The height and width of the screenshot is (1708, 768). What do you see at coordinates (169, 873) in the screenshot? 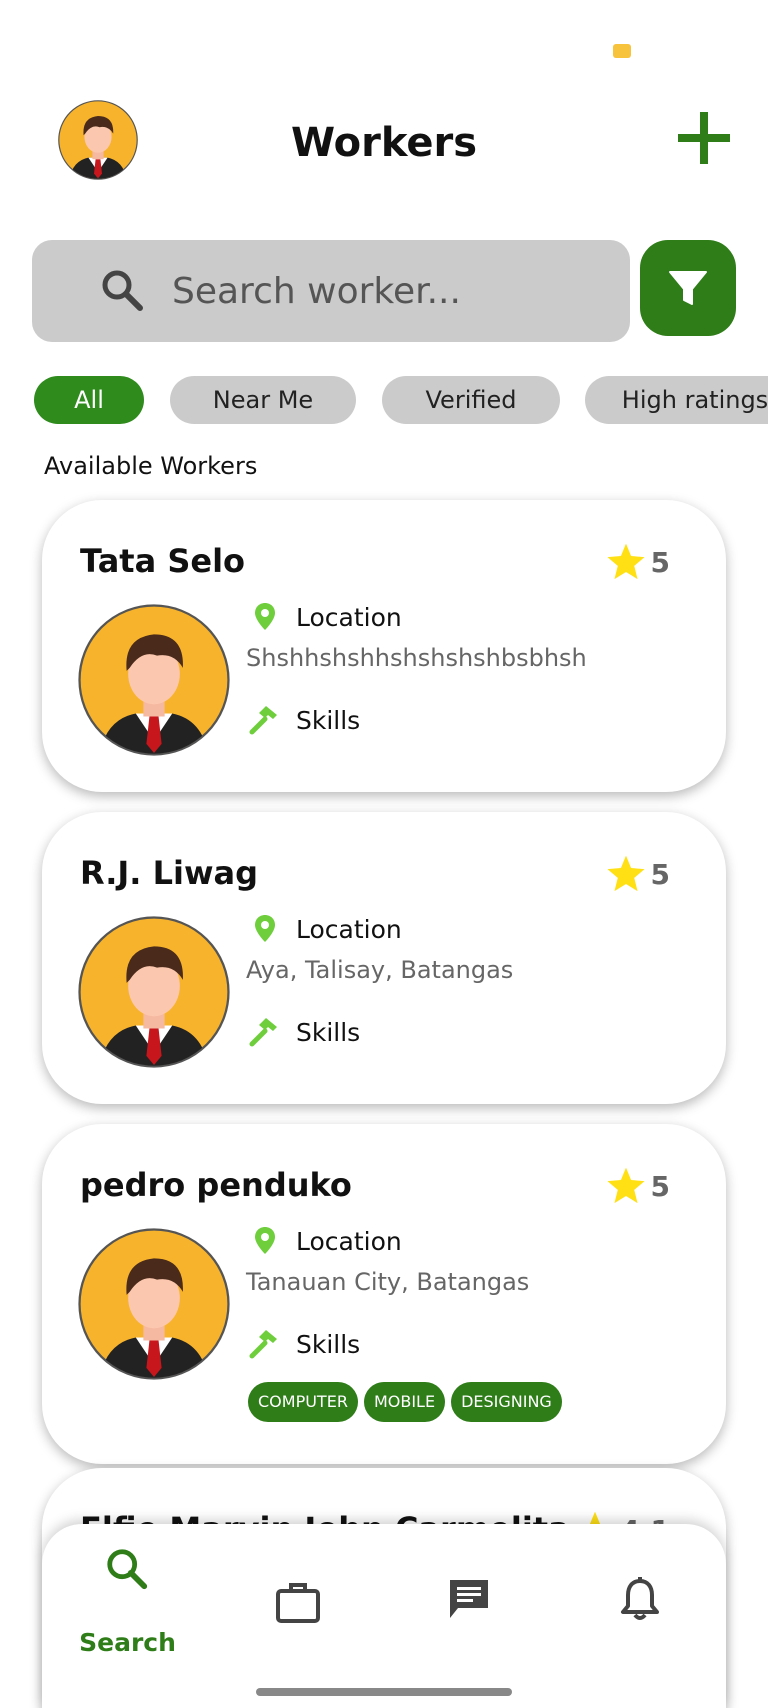
I see `worker-name: R.J. Liwag` at bounding box center [169, 873].